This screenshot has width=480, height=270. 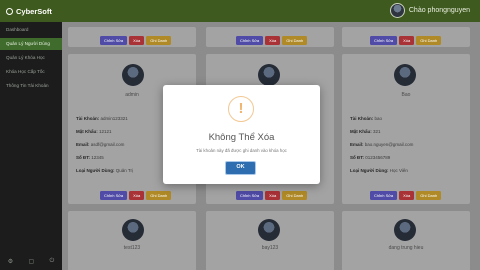 I want to click on settings-icon: ⚙, so click(x=10, y=261).